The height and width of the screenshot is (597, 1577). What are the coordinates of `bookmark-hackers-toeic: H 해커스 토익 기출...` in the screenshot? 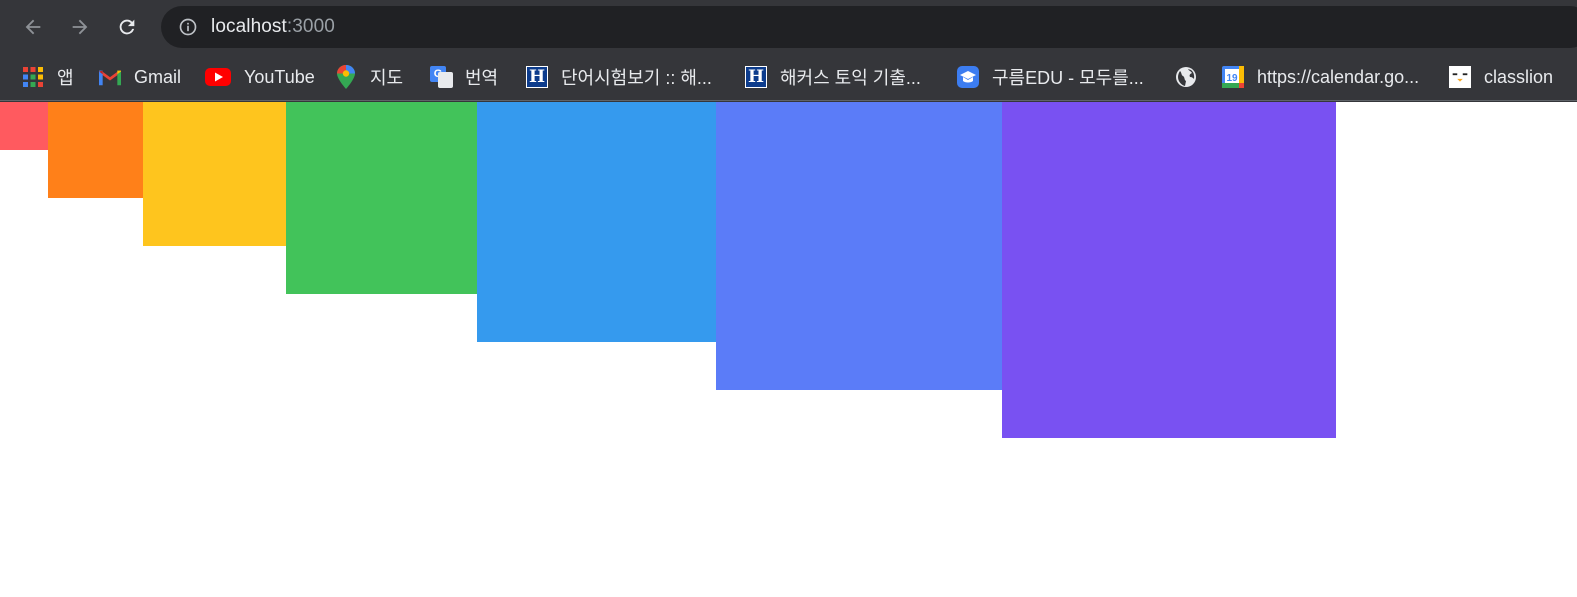 It's located at (833, 77).